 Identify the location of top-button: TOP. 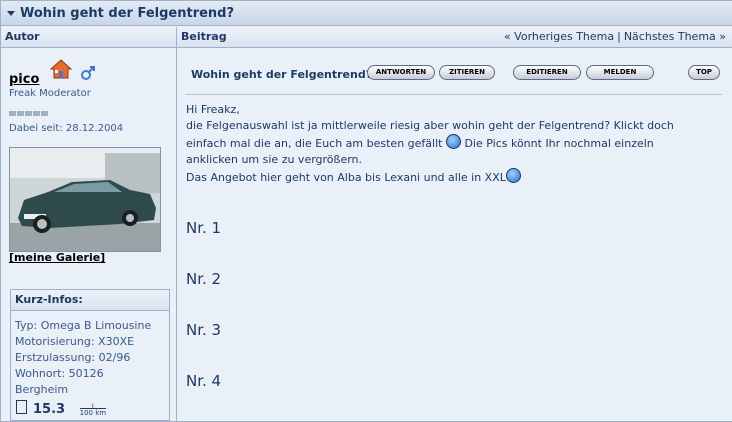
(704, 72).